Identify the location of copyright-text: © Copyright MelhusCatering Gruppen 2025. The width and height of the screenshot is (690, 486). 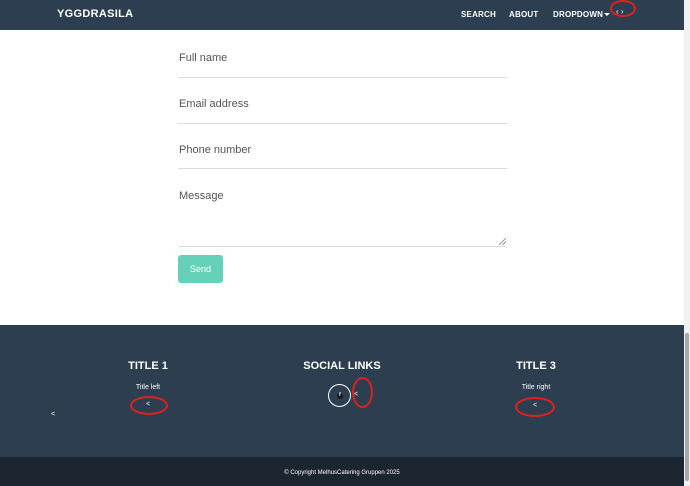
(342, 473).